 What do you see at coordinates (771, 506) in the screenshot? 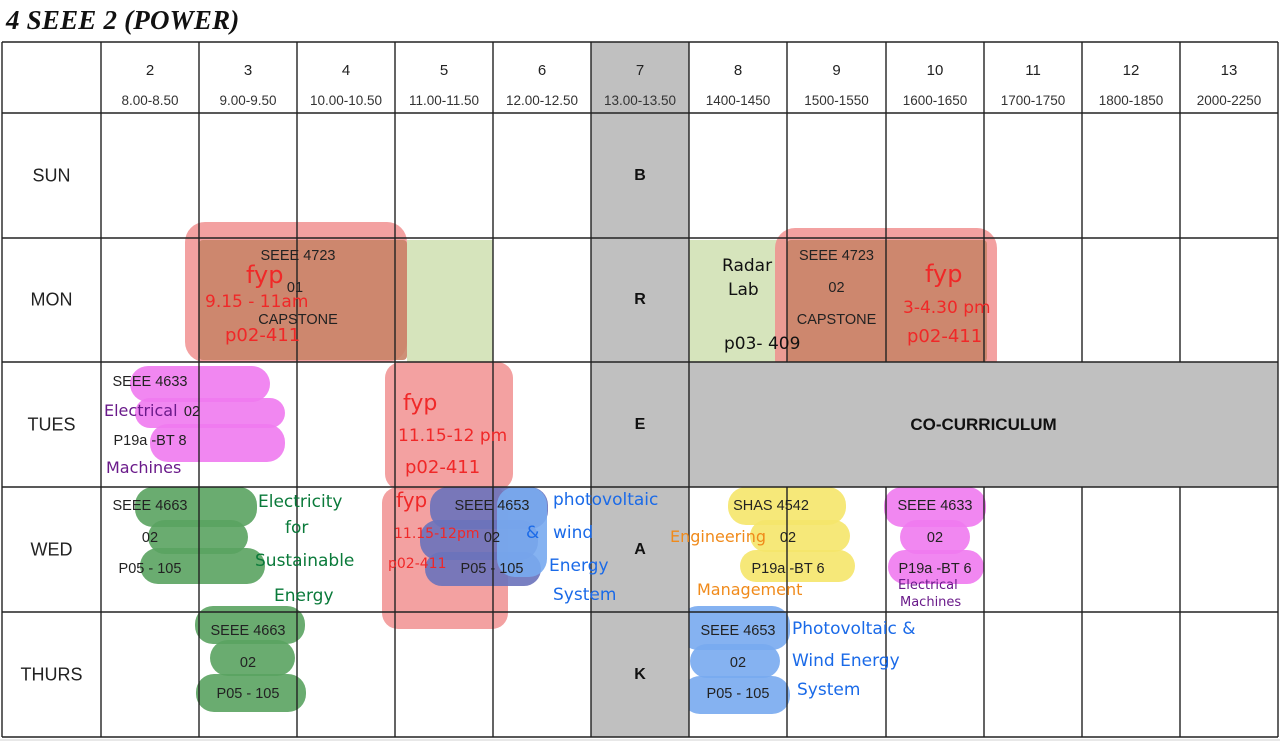
I see `class-cell-line: SHAS 4542` at bounding box center [771, 506].